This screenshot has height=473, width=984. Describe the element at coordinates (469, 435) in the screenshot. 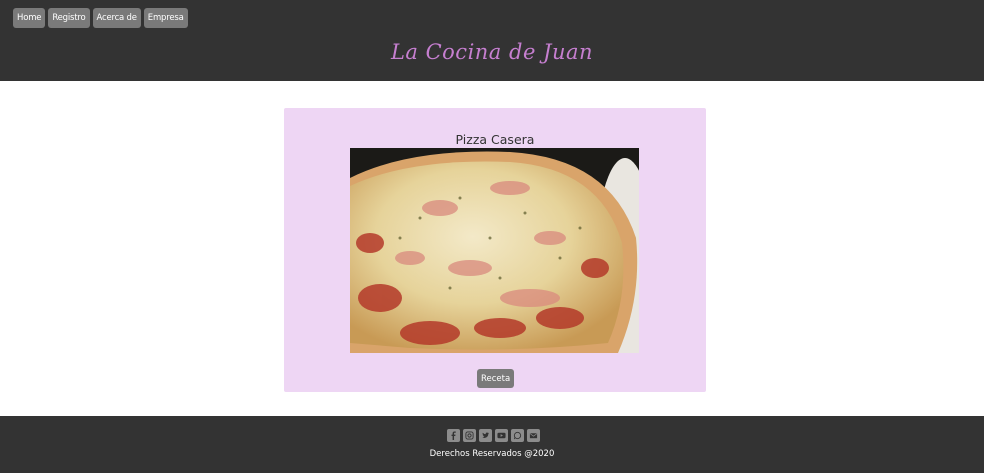

I see `instagram-icon` at that location.